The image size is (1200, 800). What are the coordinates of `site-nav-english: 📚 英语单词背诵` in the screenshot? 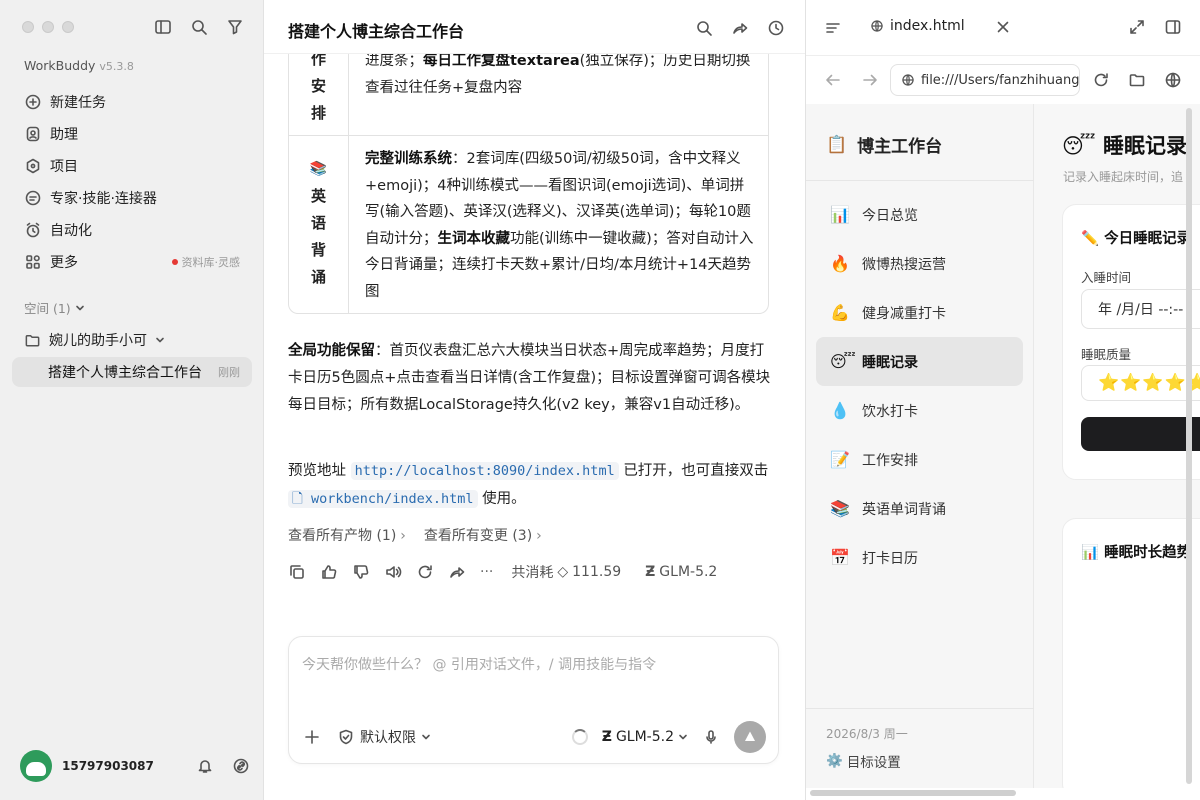 It's located at (919, 508).